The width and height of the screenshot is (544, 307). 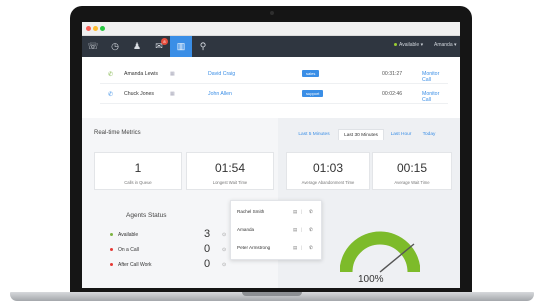 I want to click on longest-wait-label: Longest Wait Time, so click(x=230, y=182).